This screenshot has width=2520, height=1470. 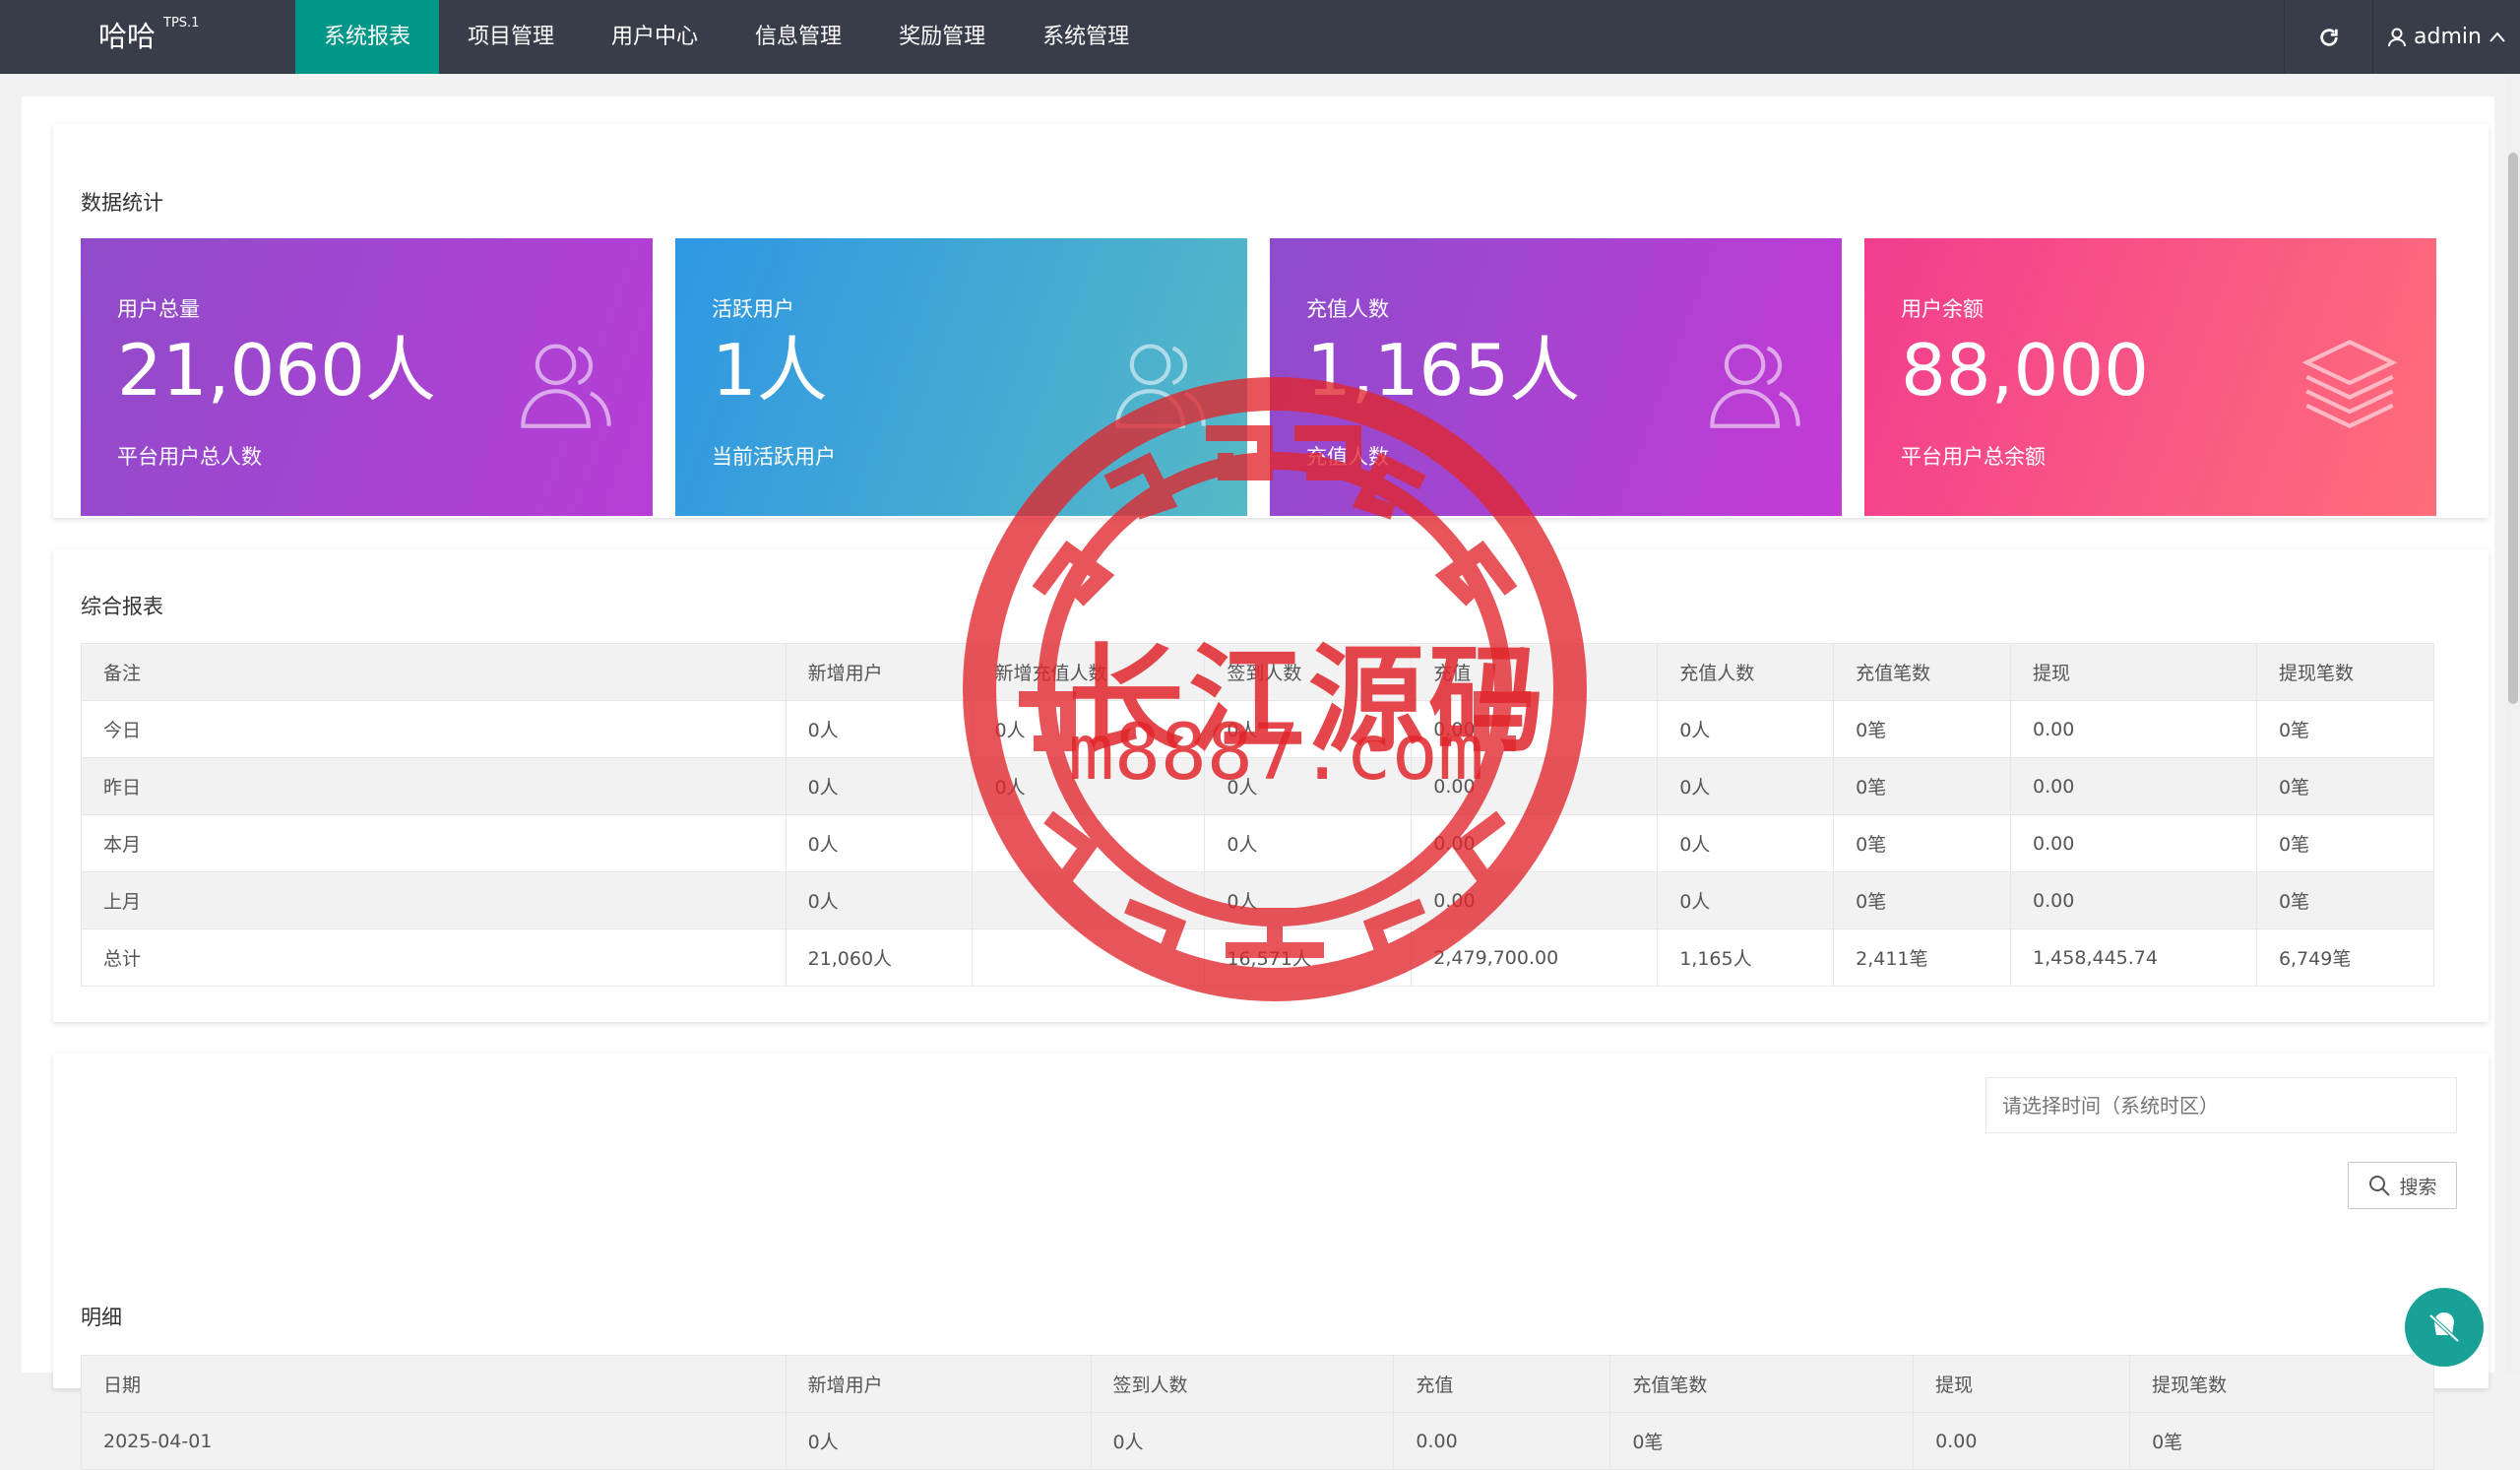 I want to click on stat-label: 活跃用户, so click(x=753, y=309).